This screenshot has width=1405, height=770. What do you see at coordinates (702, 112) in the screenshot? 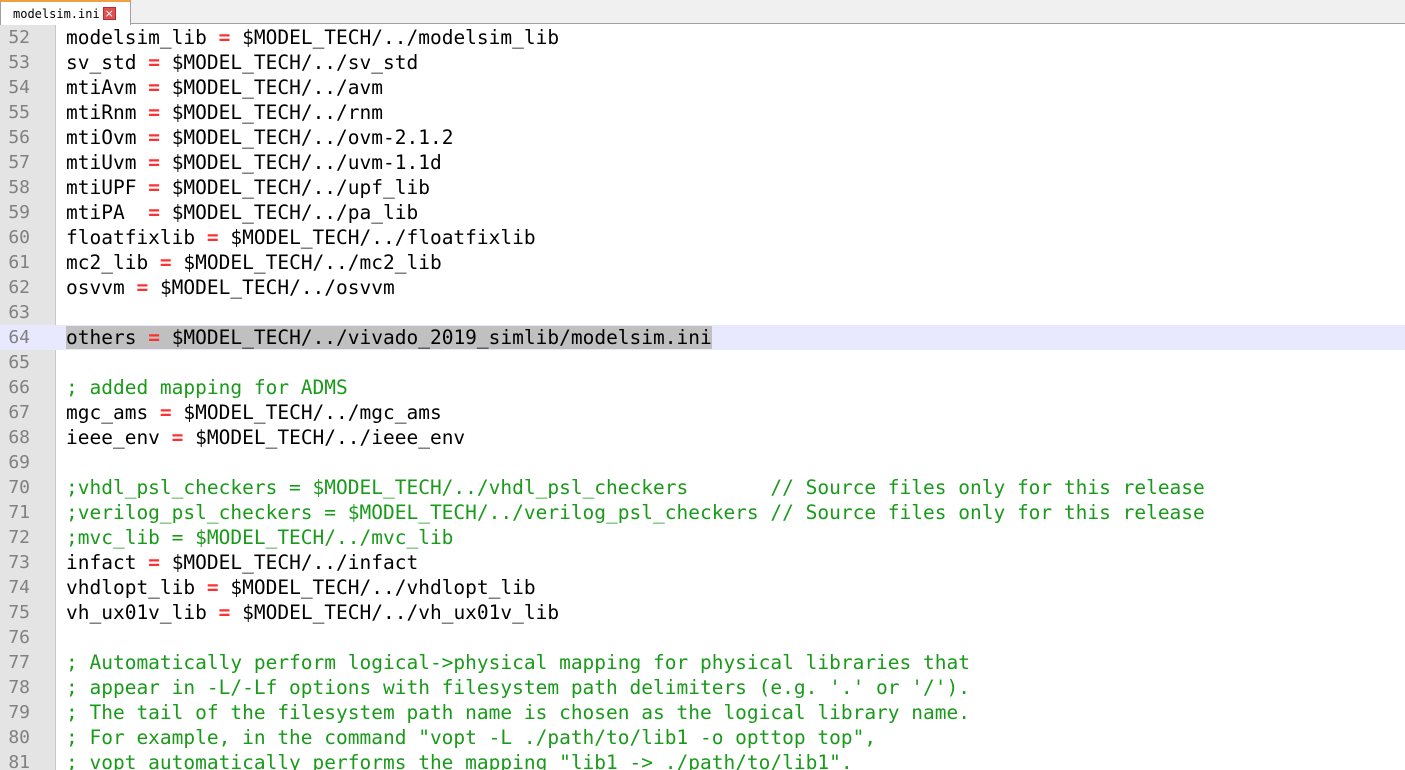
I see `code-line: 55 mtiRnm = $MODEL_TECH/../rnm` at bounding box center [702, 112].